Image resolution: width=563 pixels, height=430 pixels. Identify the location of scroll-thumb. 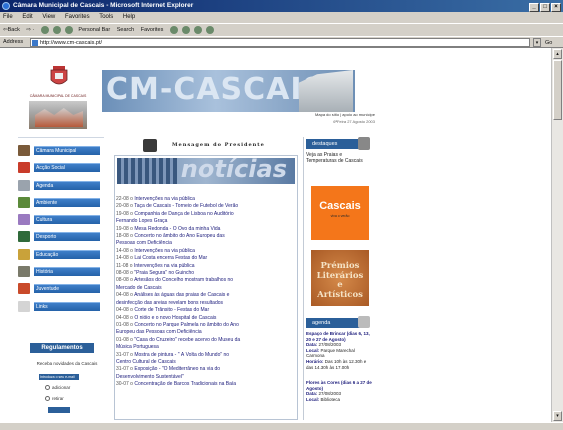
(557, 90).